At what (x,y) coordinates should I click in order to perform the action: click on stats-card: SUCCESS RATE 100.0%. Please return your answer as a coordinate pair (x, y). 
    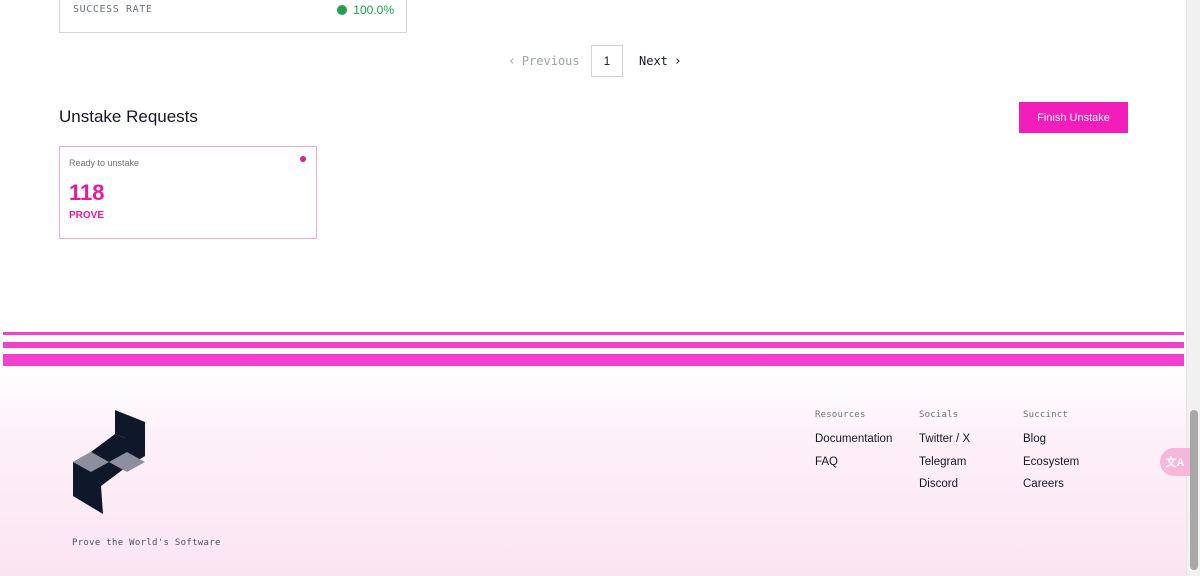
    Looking at the image, I should click on (233, 16).